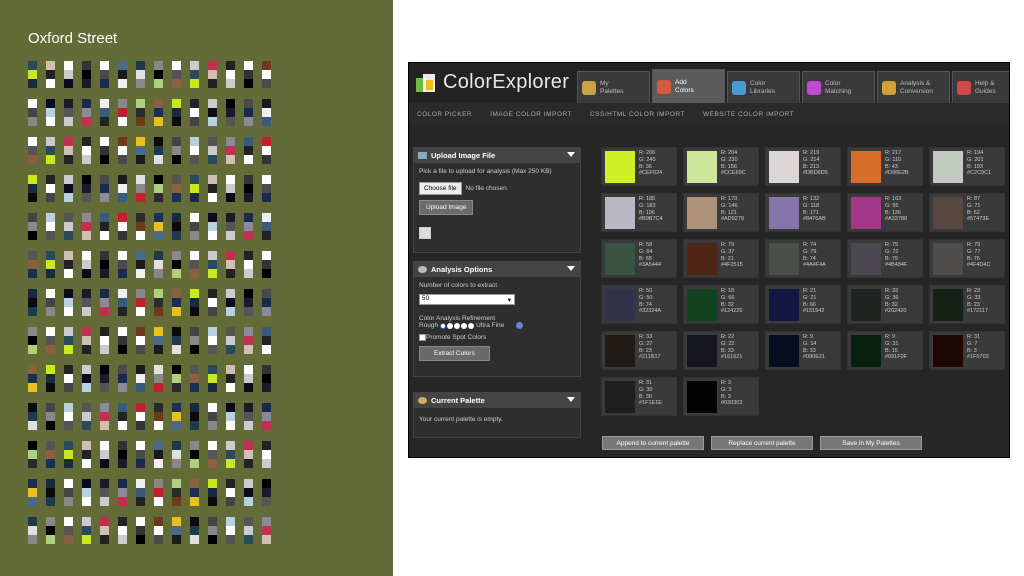 Image resolution: width=1024 pixels, height=576 pixels. I want to click on color-swatch: R: 23 G: 33 B: 23 #172117, so click(967, 304).